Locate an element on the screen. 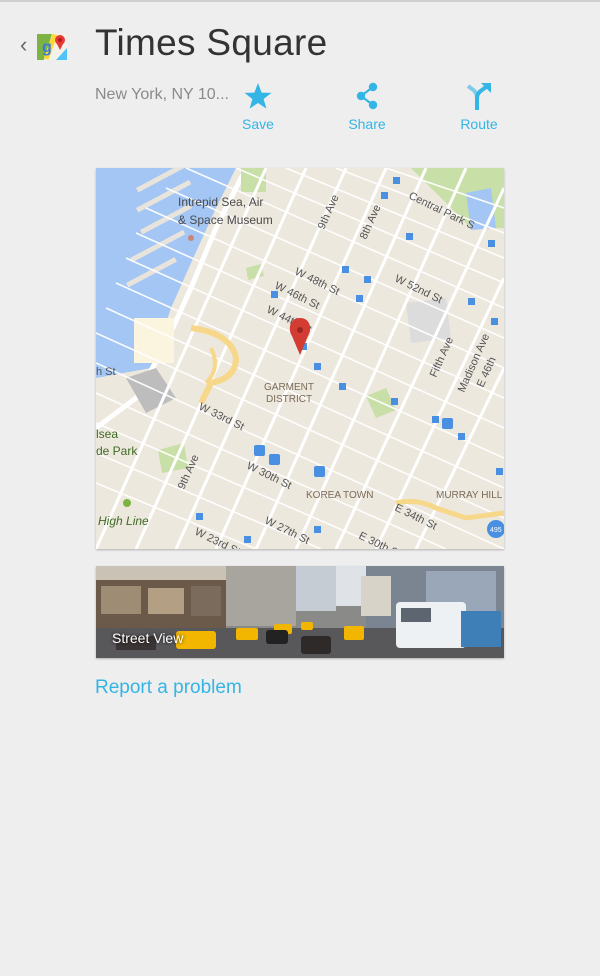  report-problem-link: Report a problem is located at coordinates (168, 688).